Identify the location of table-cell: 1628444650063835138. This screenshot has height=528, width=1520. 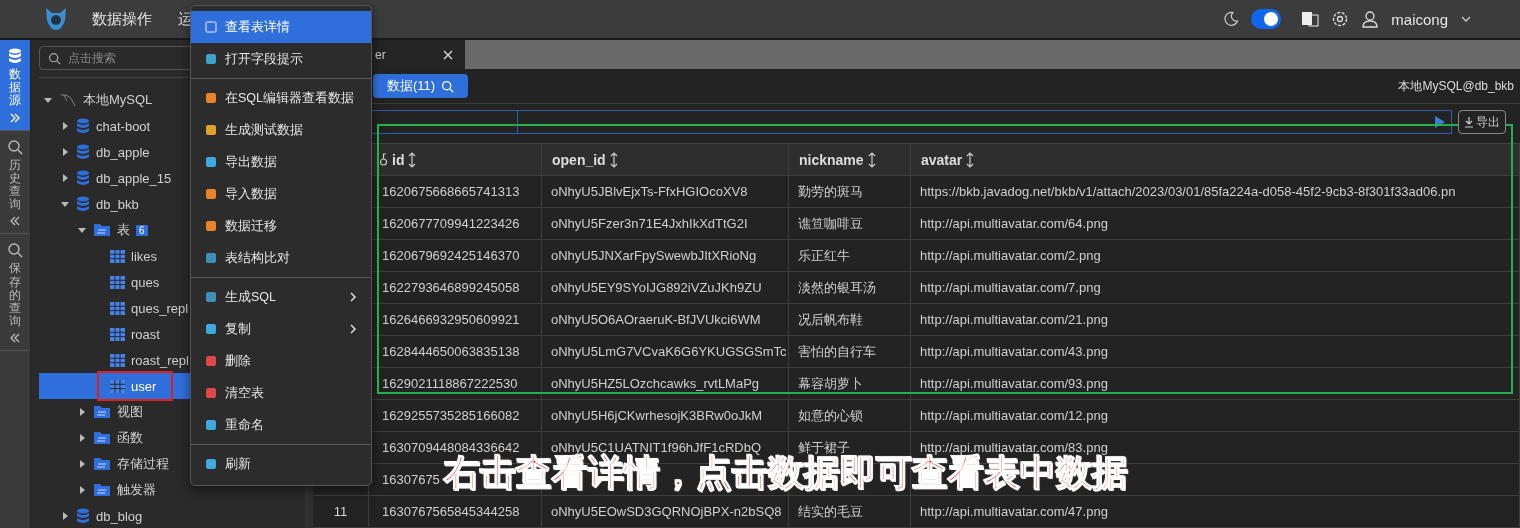
(451, 351).